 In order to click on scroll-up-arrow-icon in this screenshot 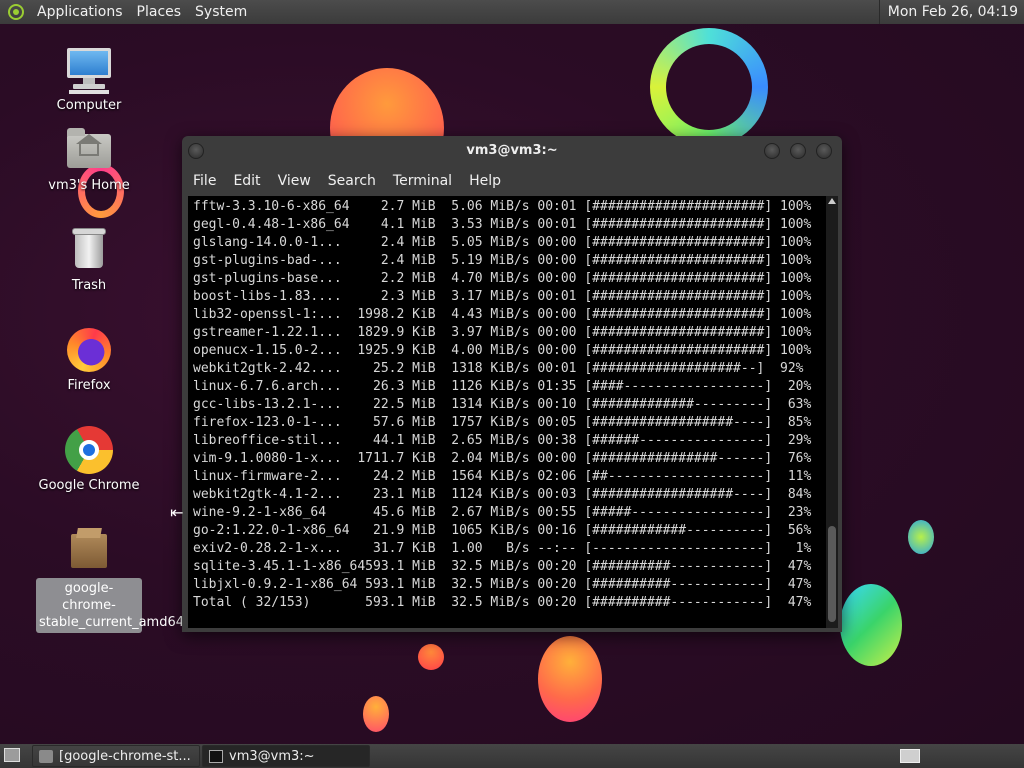, I will do `click(832, 201)`.